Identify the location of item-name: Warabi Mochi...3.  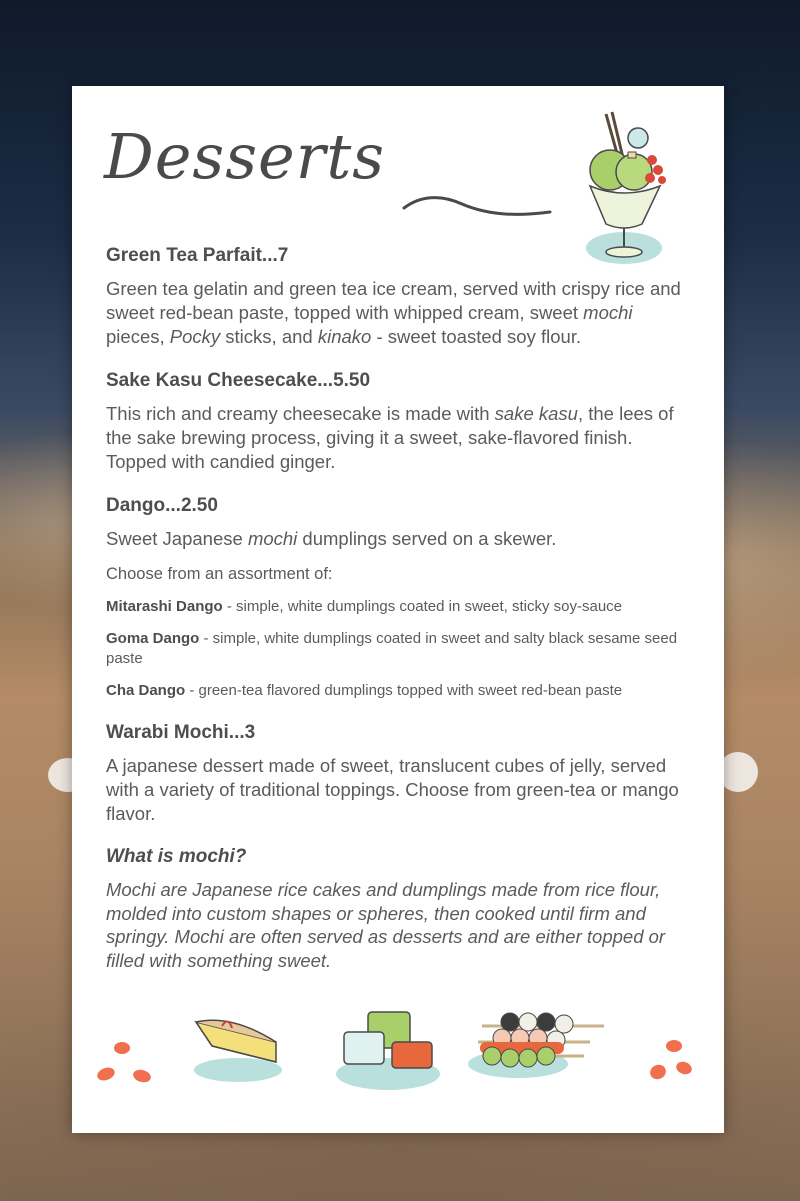
(181, 732).